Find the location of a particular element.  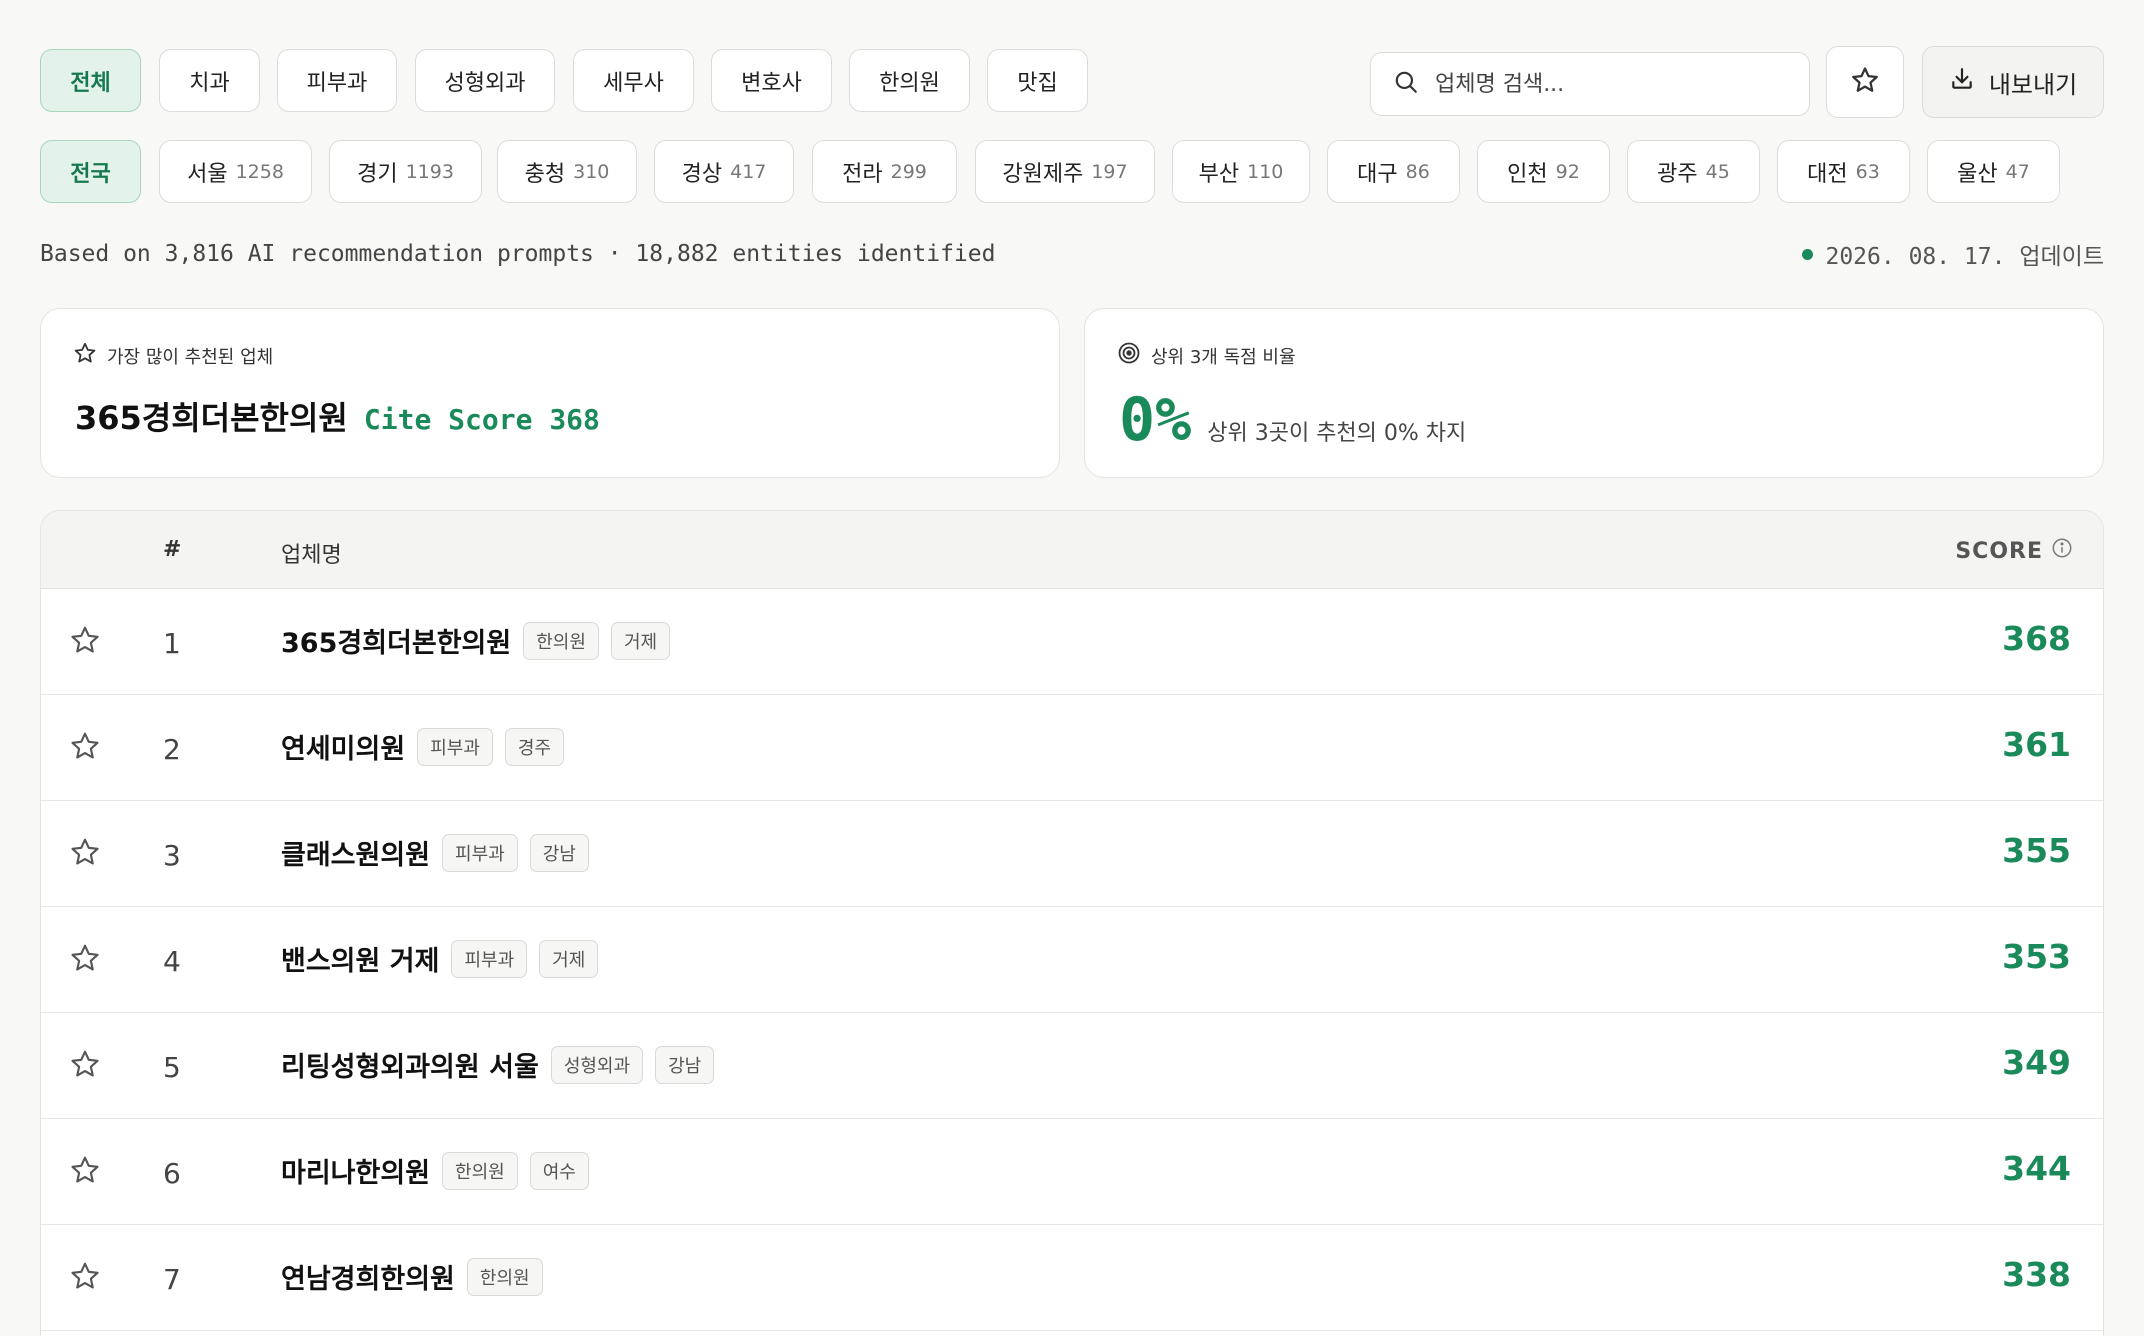

entity-name: 클래스원의원 is located at coordinates (355, 852).